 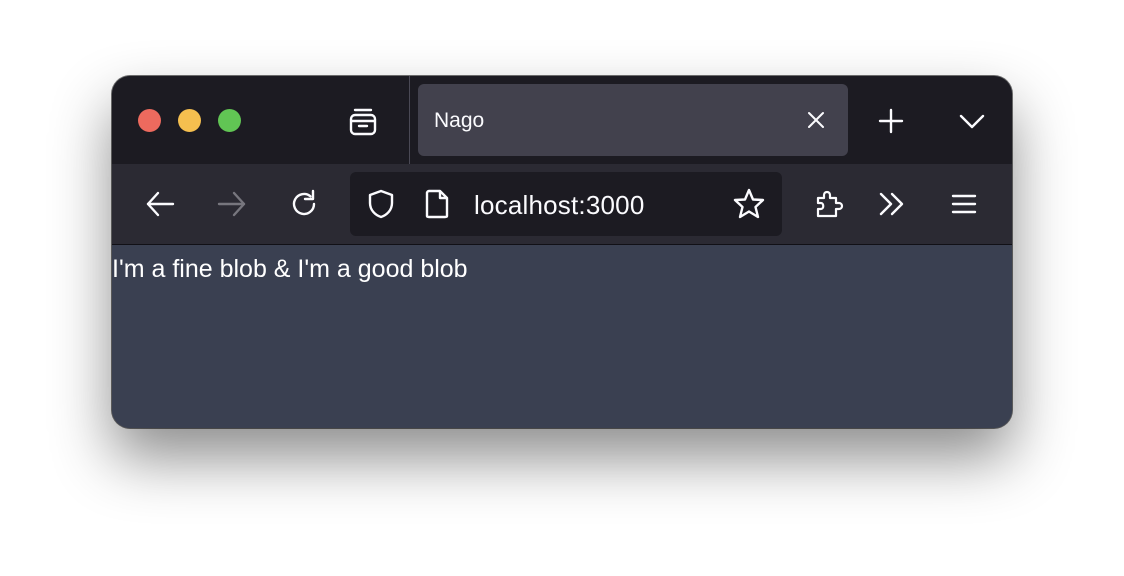 I want to click on close-window-button, so click(x=149, y=120).